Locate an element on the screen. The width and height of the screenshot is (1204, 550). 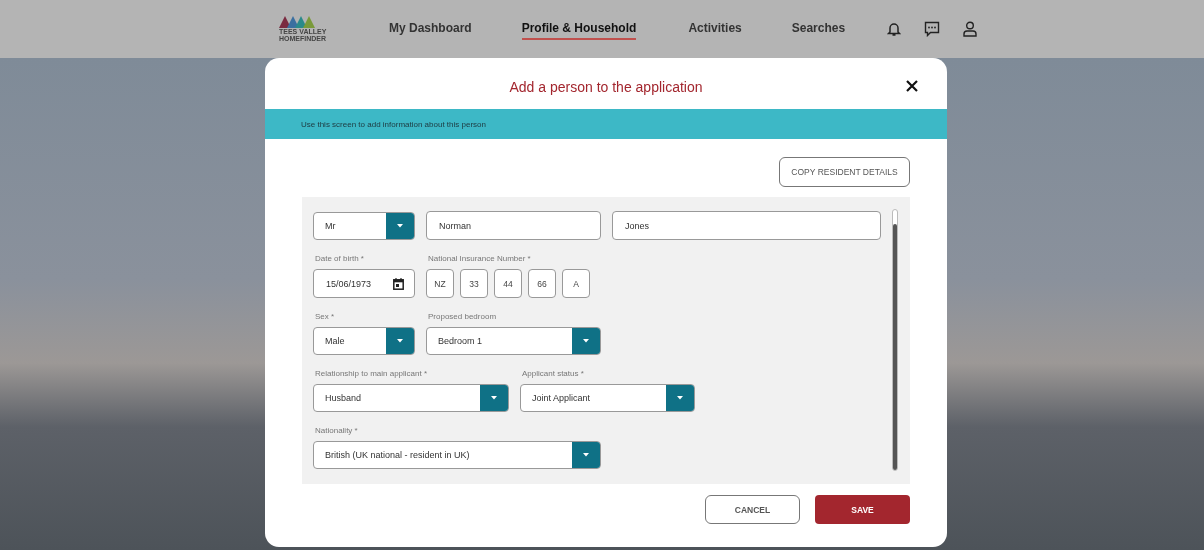
dropdown: Joint Applicant is located at coordinates (607, 398).